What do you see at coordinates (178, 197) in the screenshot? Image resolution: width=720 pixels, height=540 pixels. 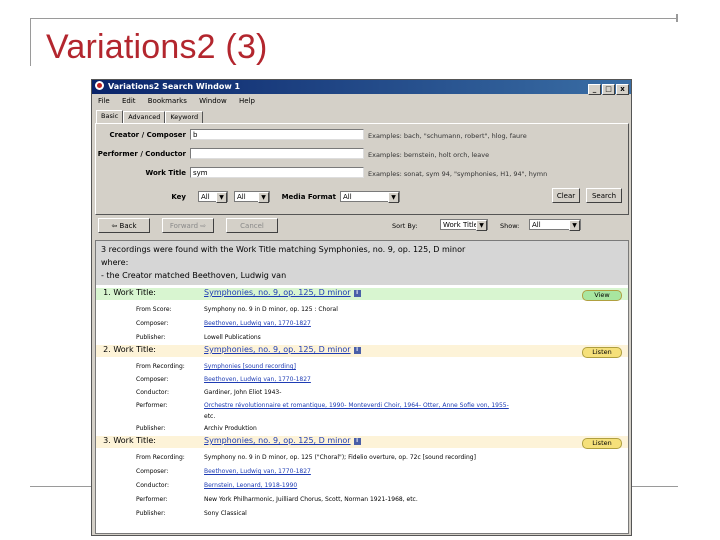 I see `key-label: Key` at bounding box center [178, 197].